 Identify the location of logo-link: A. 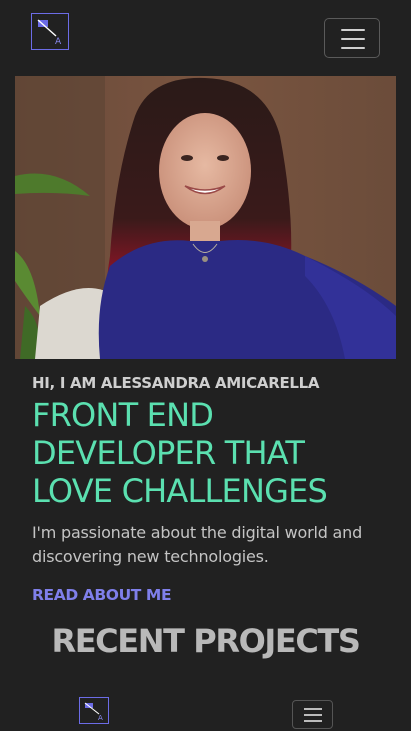
(50, 31).